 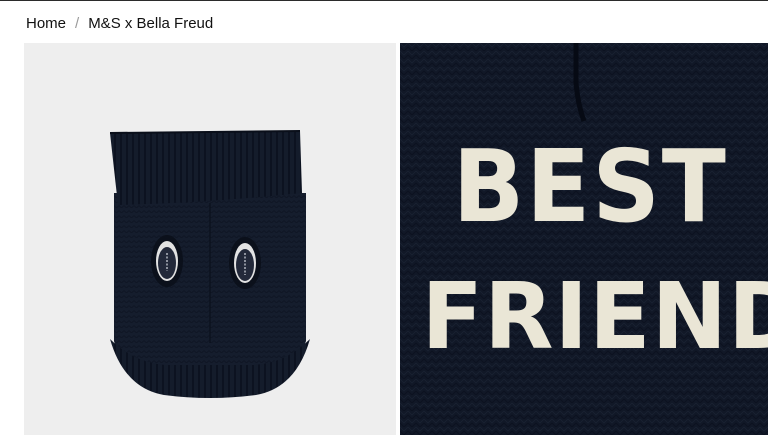 What do you see at coordinates (46, 23) in the screenshot?
I see `breadcrumb-home-link: Home` at bounding box center [46, 23].